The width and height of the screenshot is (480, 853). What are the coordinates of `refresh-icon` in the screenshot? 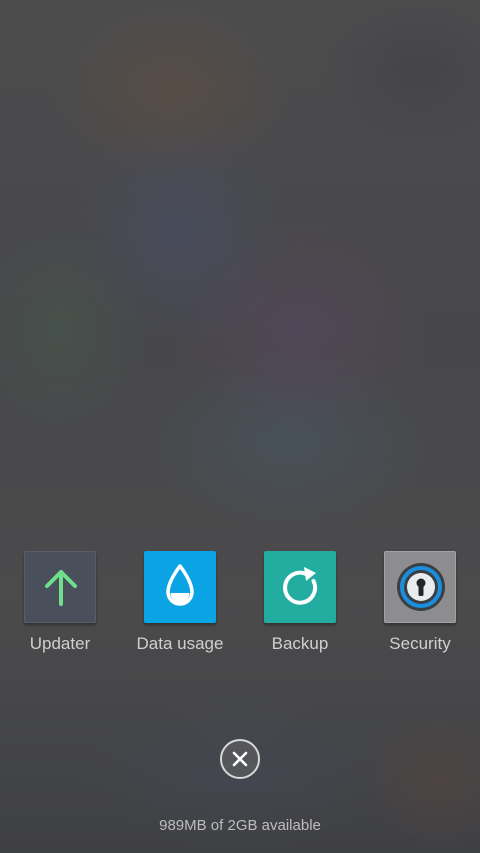 It's located at (300, 586).